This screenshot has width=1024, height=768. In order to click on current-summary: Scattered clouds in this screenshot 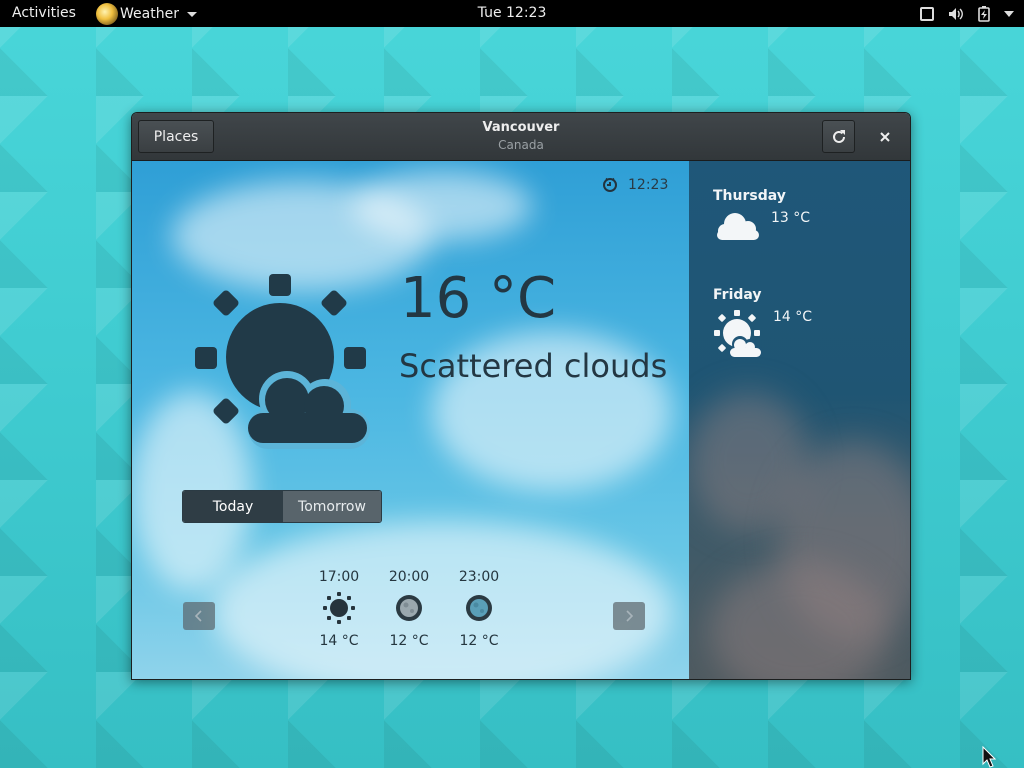, I will do `click(533, 366)`.